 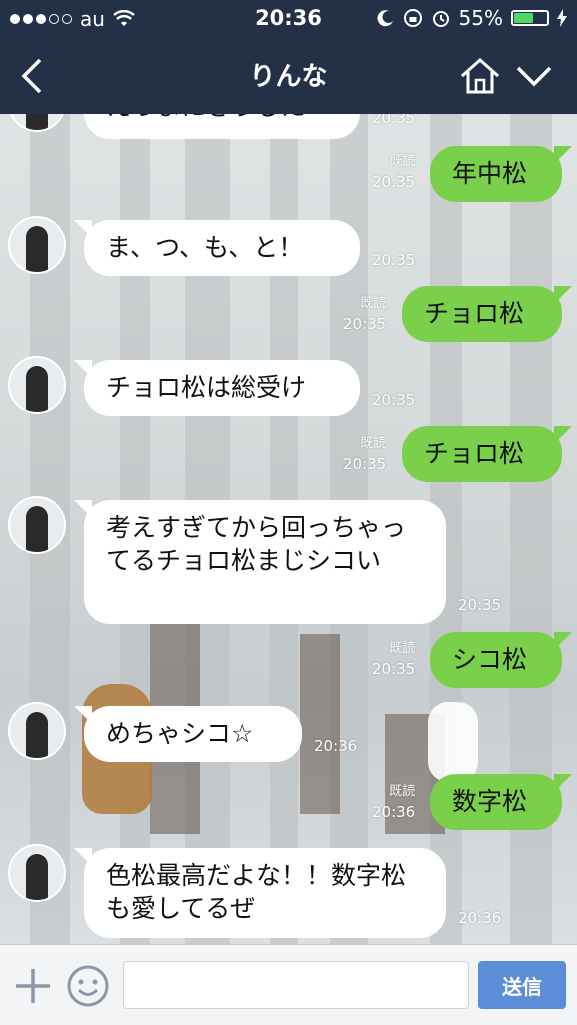 I want to click on battery-icon, so click(x=530, y=18).